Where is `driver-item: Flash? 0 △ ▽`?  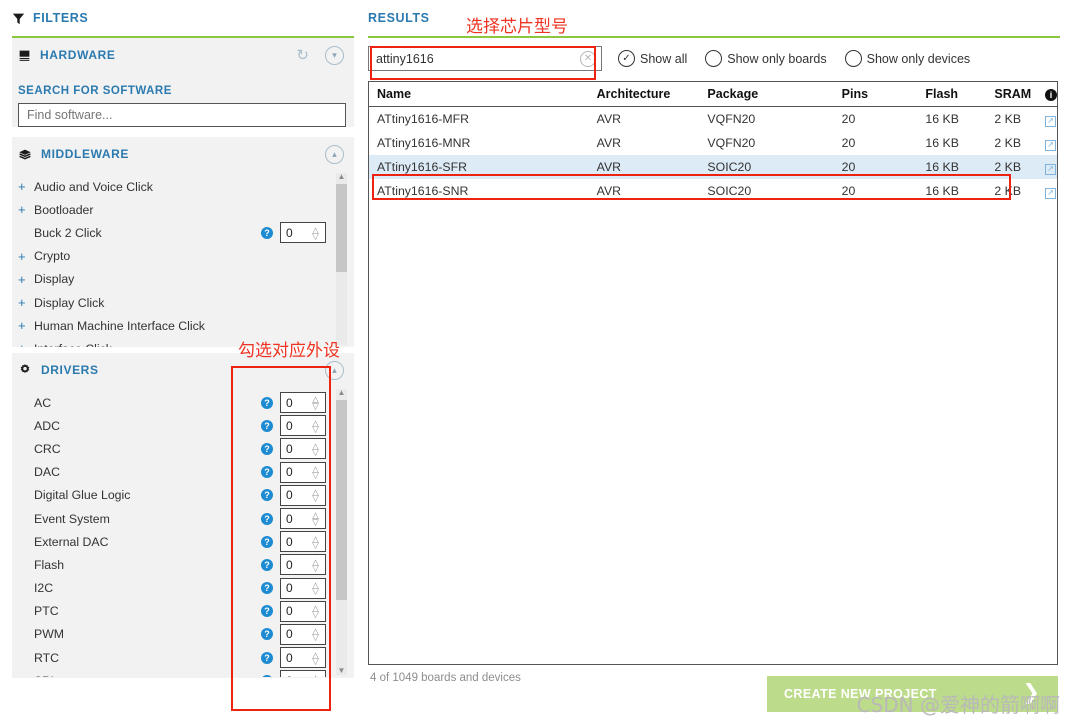
driver-item: Flash? 0 △ ▽ is located at coordinates (183, 564).